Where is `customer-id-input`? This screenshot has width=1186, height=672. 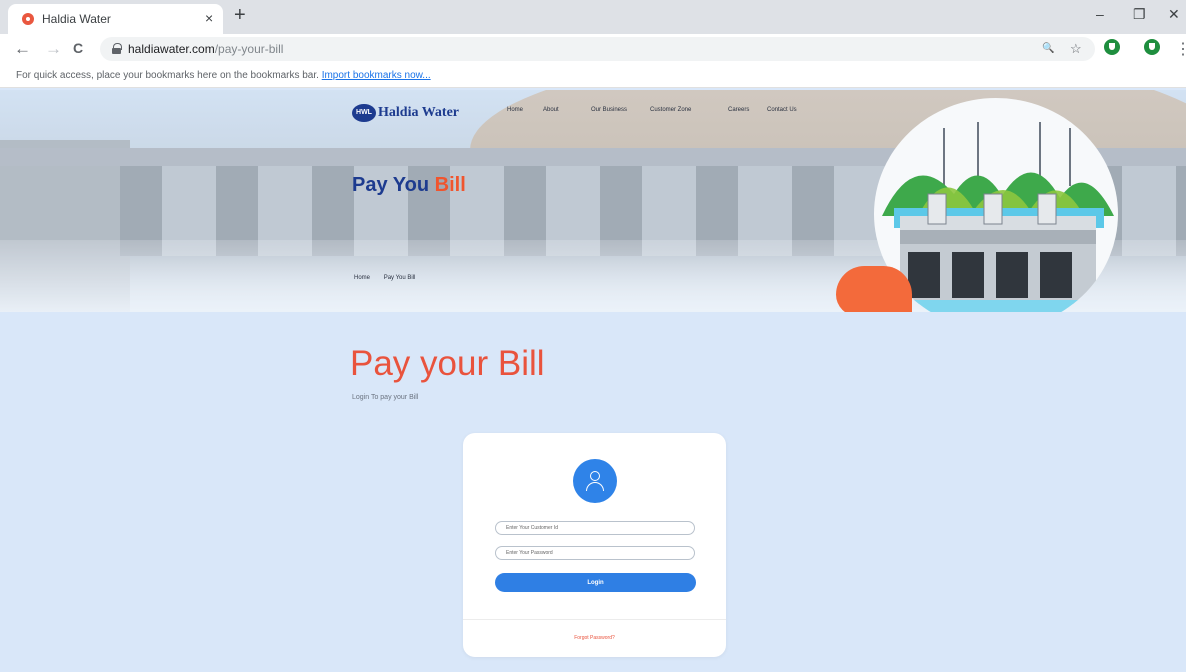
customer-id-input is located at coordinates (595, 528).